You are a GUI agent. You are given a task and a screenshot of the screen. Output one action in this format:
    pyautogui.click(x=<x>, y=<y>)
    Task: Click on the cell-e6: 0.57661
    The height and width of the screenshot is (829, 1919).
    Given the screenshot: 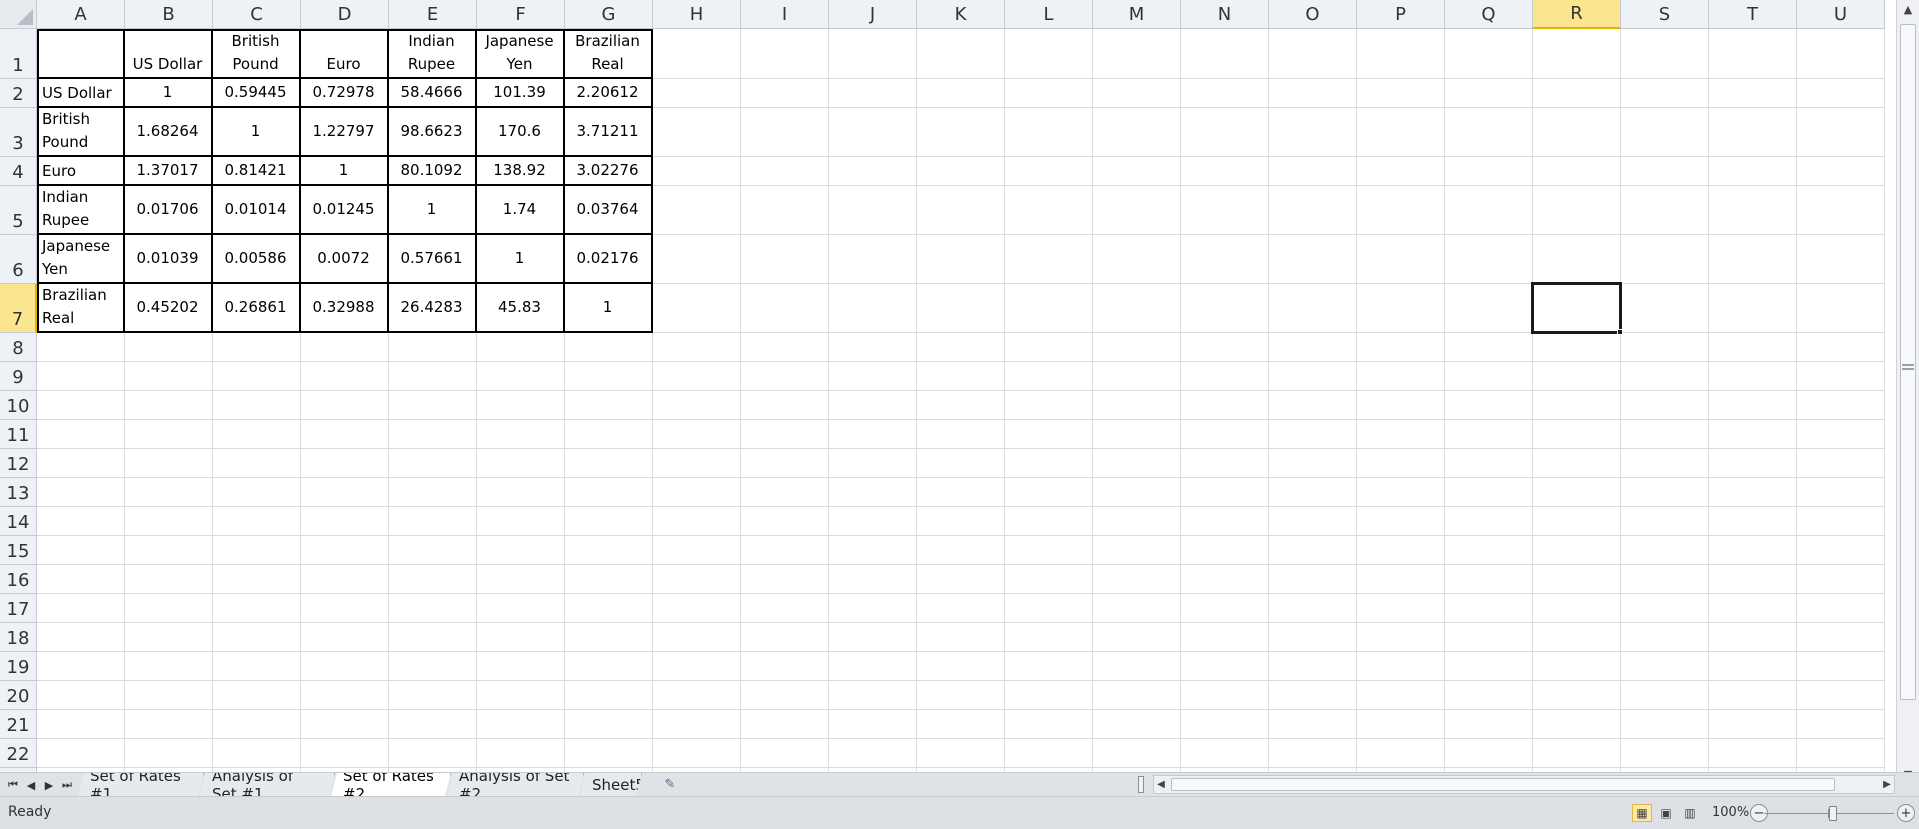 What is the action you would take?
    pyautogui.click(x=432, y=259)
    